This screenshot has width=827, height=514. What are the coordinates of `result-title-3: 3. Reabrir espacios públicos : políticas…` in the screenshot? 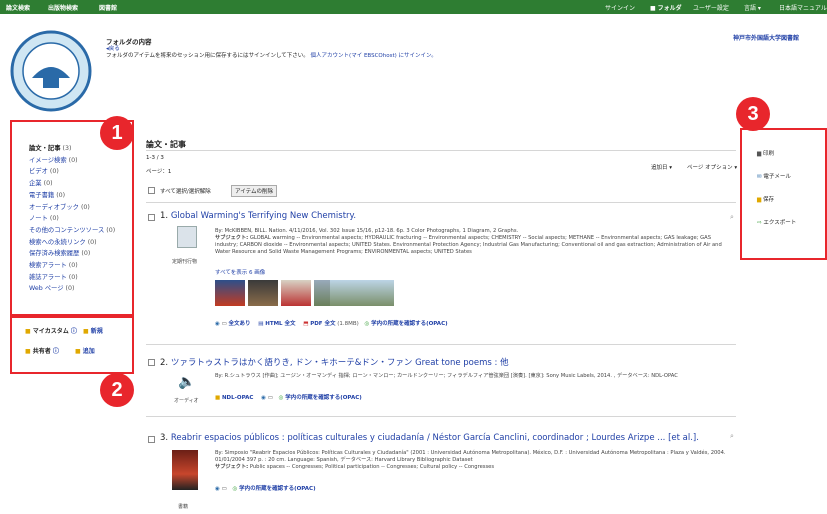 It's located at (429, 438).